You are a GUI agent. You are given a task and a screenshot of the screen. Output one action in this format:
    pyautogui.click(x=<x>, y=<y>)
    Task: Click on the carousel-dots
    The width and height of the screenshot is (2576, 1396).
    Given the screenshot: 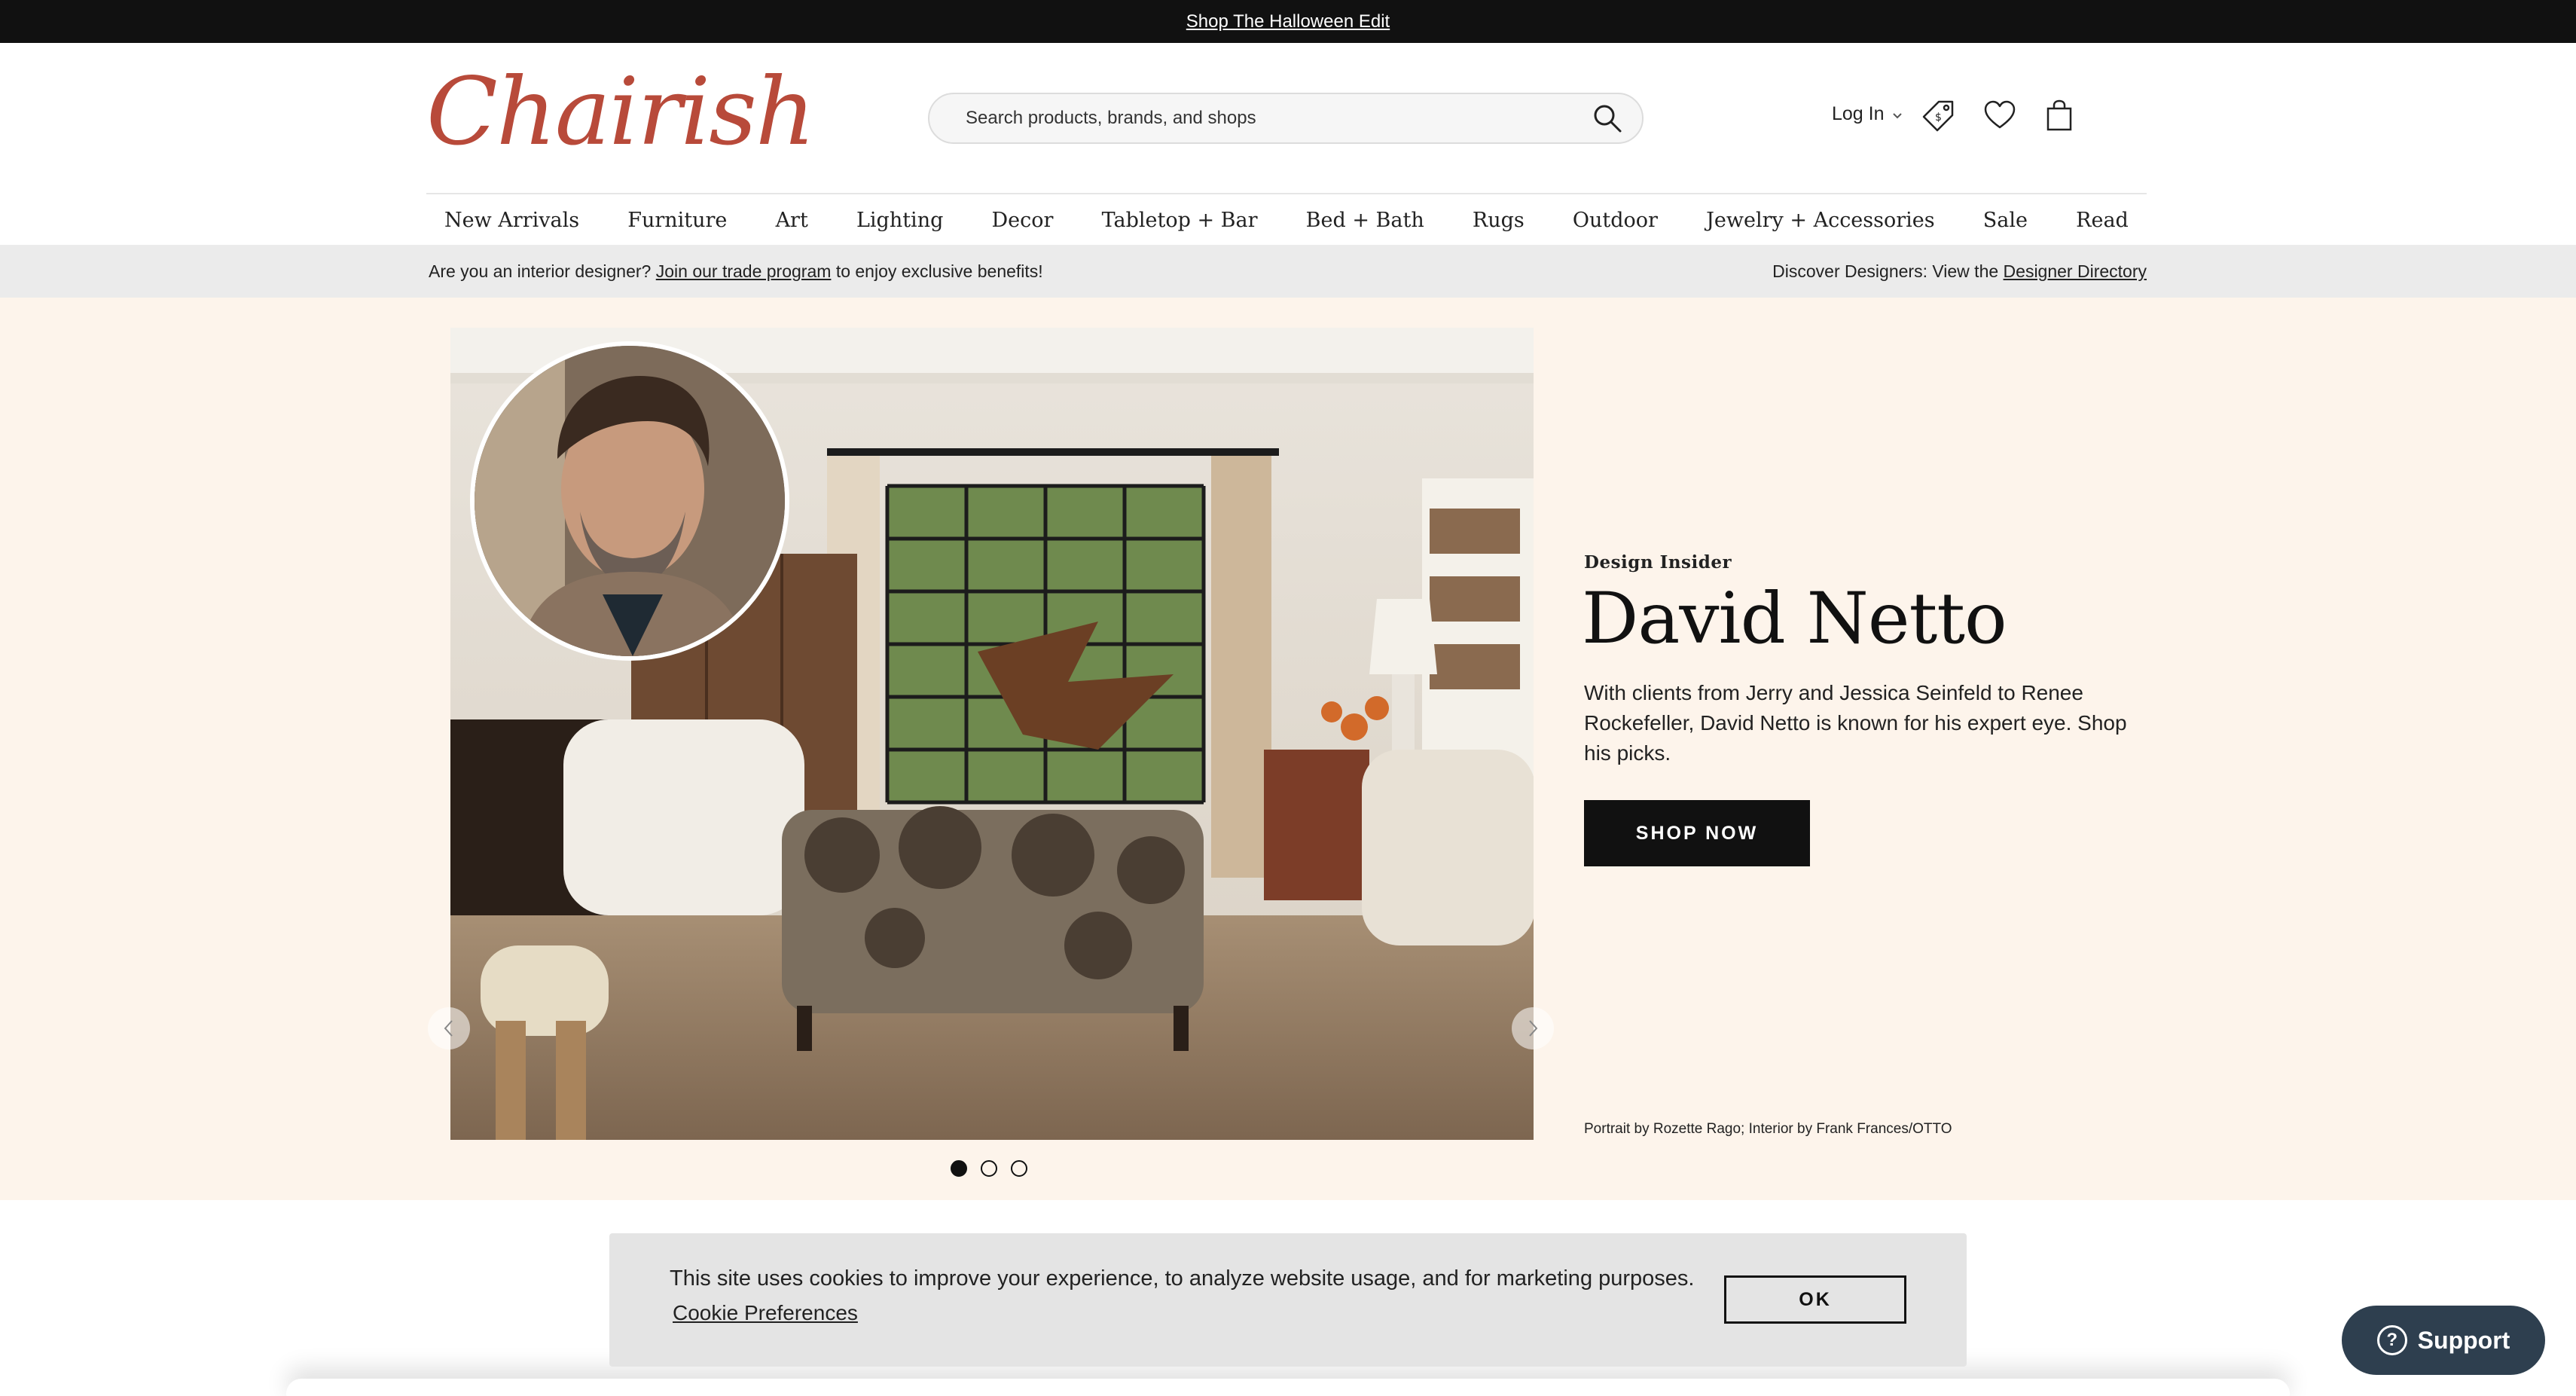 What is the action you would take?
    pyautogui.click(x=989, y=1168)
    